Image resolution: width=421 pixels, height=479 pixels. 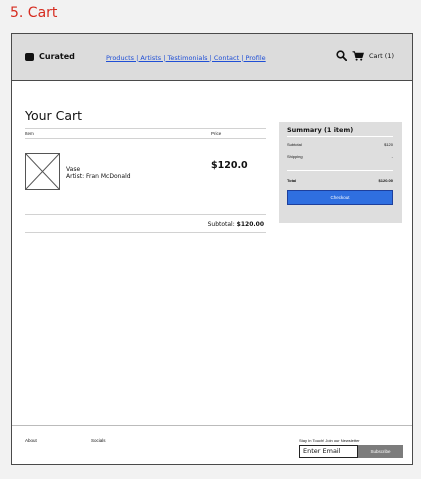 I want to click on logo-text: Curated, so click(x=57, y=56).